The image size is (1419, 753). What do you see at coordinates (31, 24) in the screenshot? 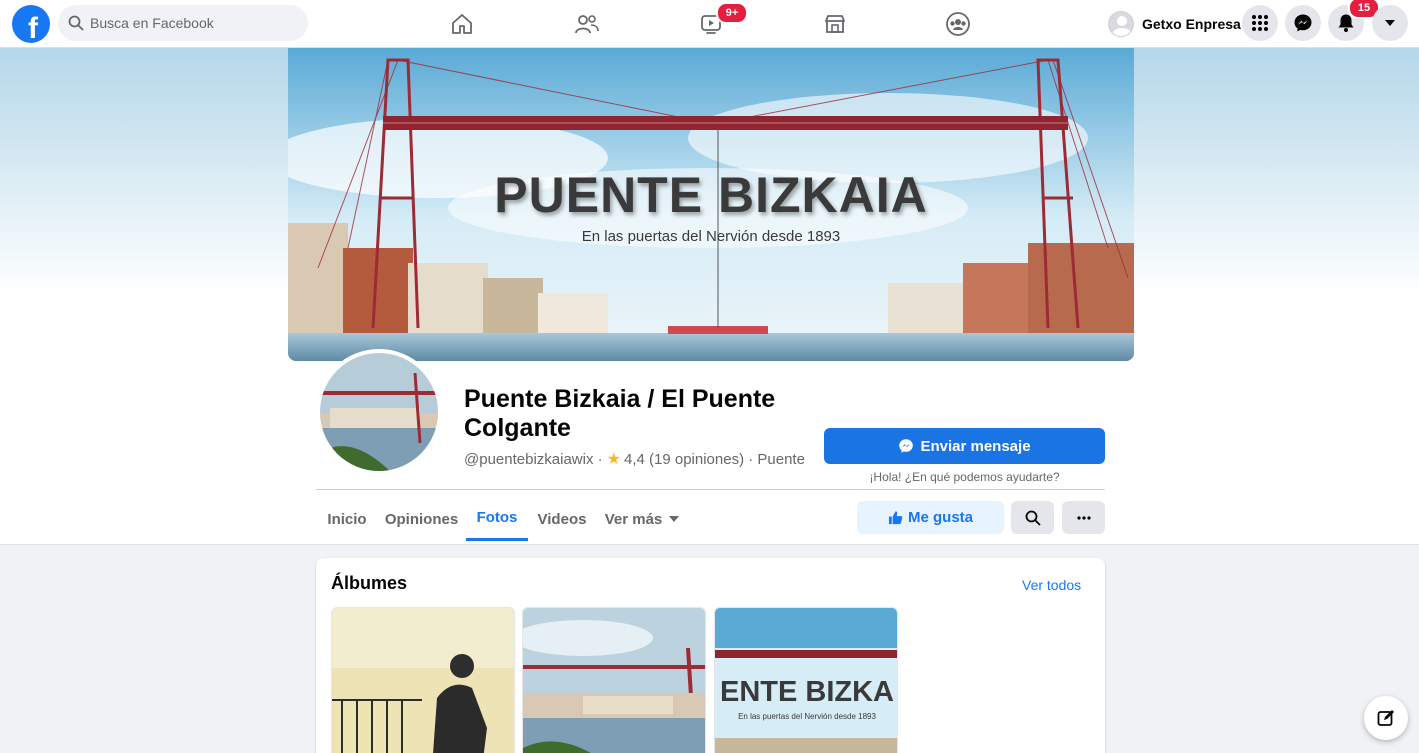
I see `facebook-logo: f` at bounding box center [31, 24].